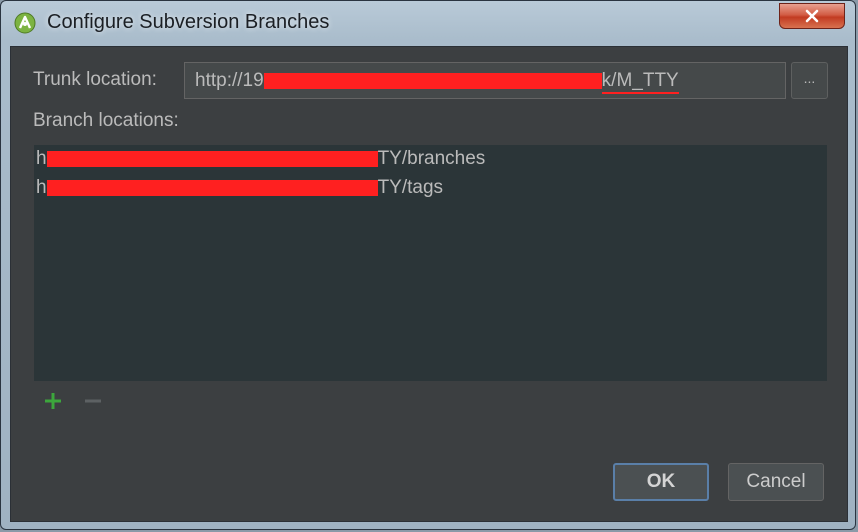 The height and width of the screenshot is (532, 858). I want to click on branch-suffix: TY/tags, so click(410, 187).